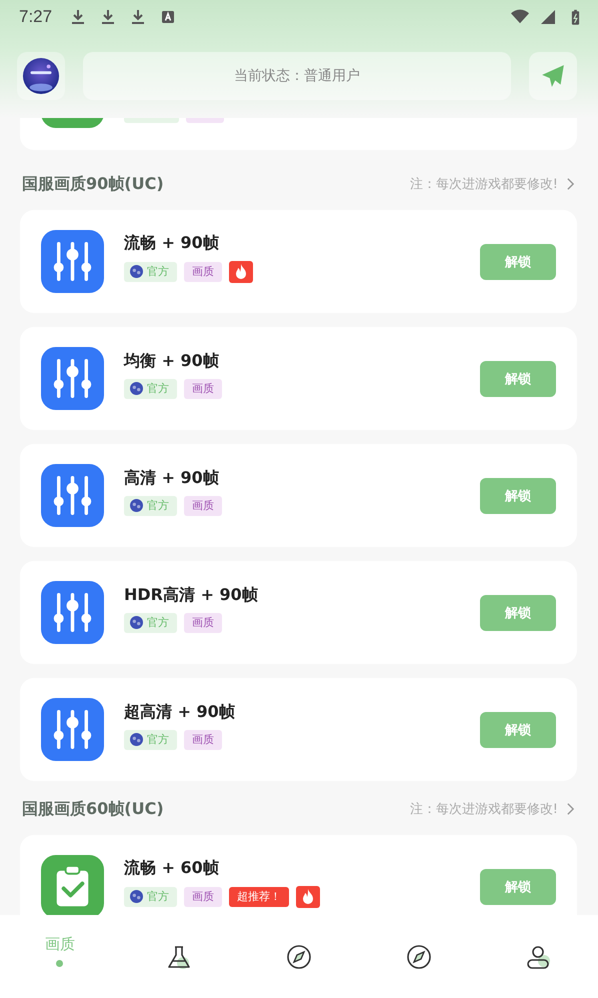  I want to click on signal-icon, so click(548, 17).